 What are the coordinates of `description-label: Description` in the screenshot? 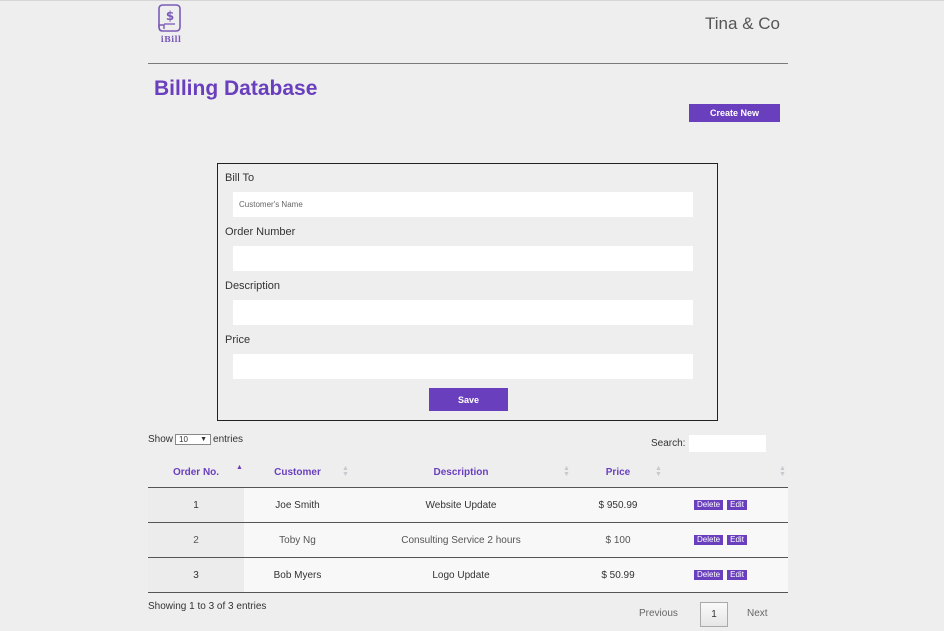 It's located at (253, 286).